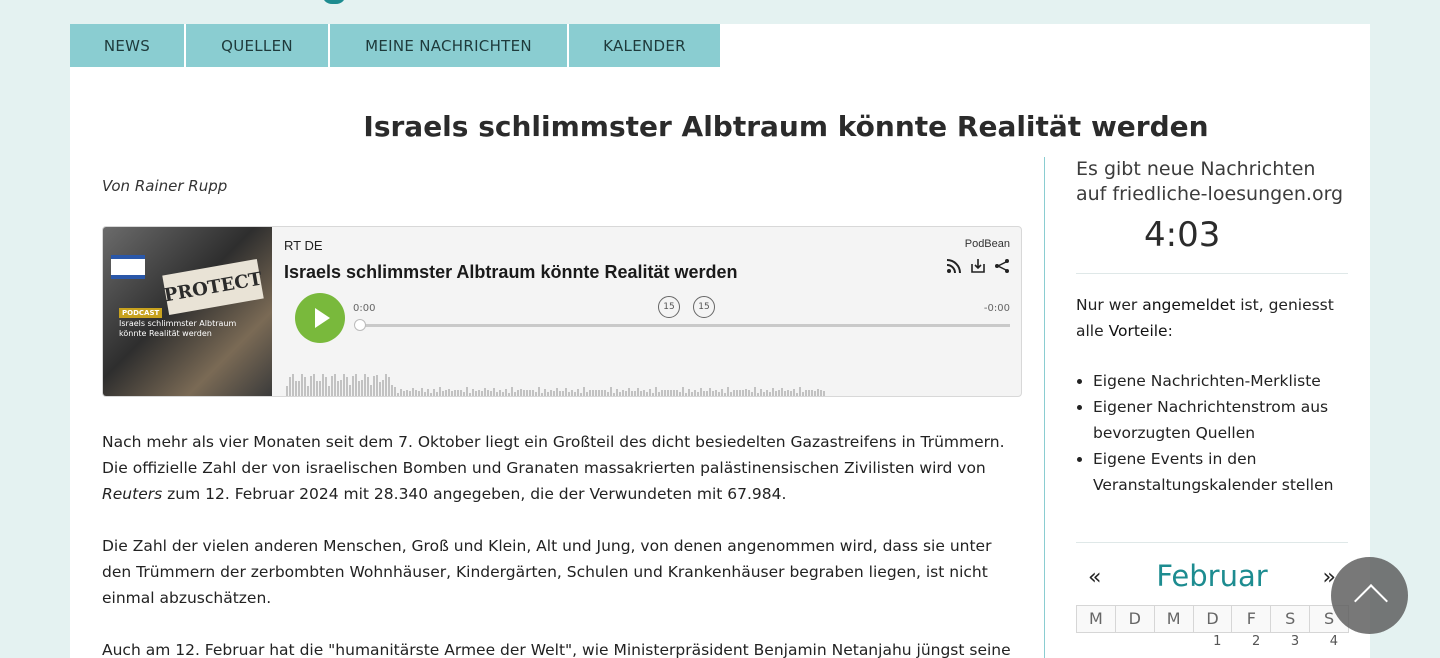 Image resolution: width=1440 pixels, height=658 pixels. I want to click on source-name: Reuters, so click(132, 494).